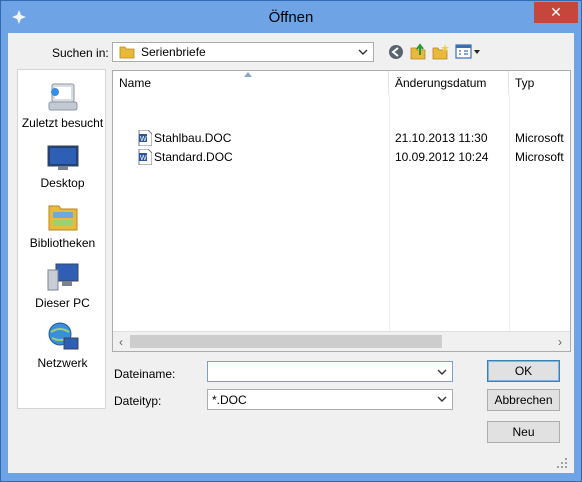 This screenshot has height=482, width=582. Describe the element at coordinates (62, 183) in the screenshot. I see `place-label: Desktop` at that location.